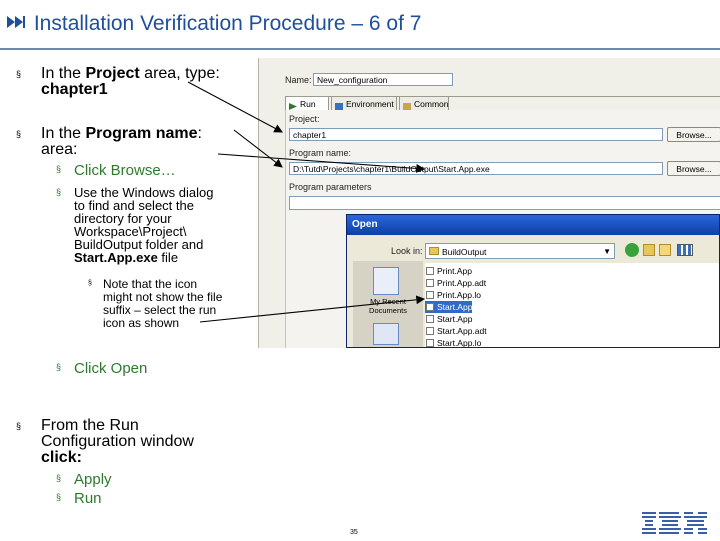 This screenshot has width=720, height=541. What do you see at coordinates (235, 107) in the screenshot?
I see `arrow-to-project` at bounding box center [235, 107].